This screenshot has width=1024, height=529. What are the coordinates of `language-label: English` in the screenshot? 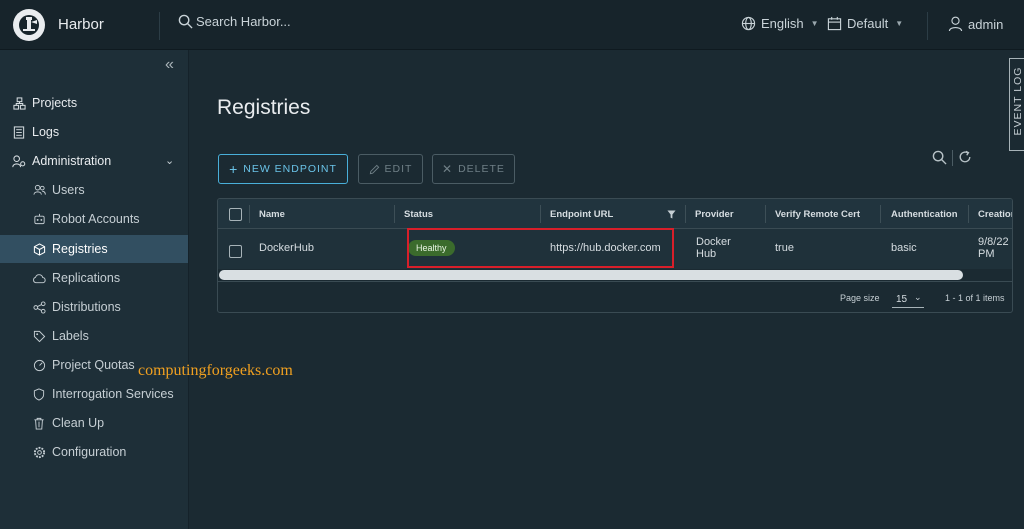 It's located at (782, 23).